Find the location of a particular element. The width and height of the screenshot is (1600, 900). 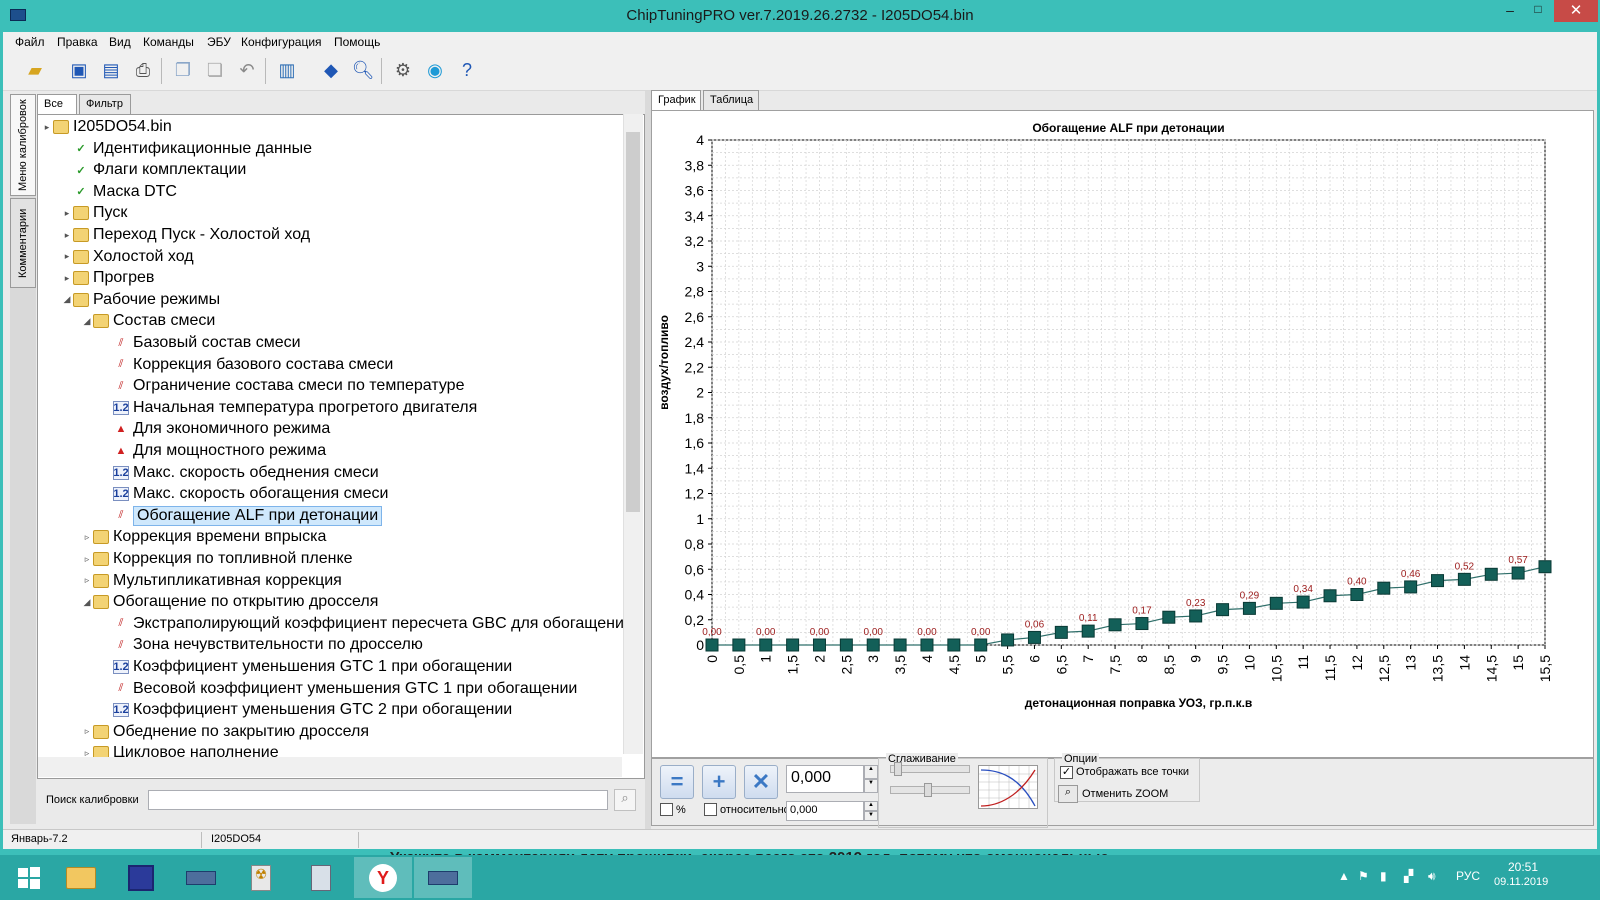

copy-icon: ❐ is located at coordinates (183, 70).